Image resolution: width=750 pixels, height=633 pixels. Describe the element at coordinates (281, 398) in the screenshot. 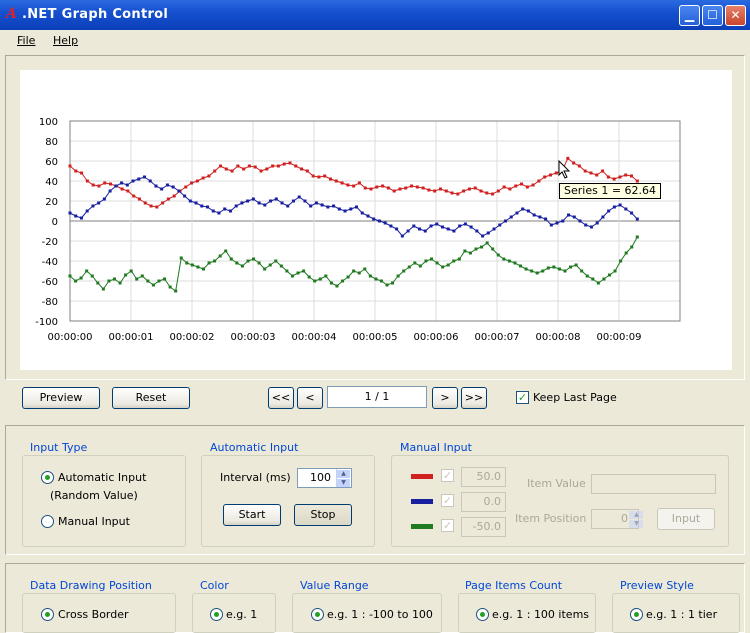

I see `first-page-button: <<` at that location.